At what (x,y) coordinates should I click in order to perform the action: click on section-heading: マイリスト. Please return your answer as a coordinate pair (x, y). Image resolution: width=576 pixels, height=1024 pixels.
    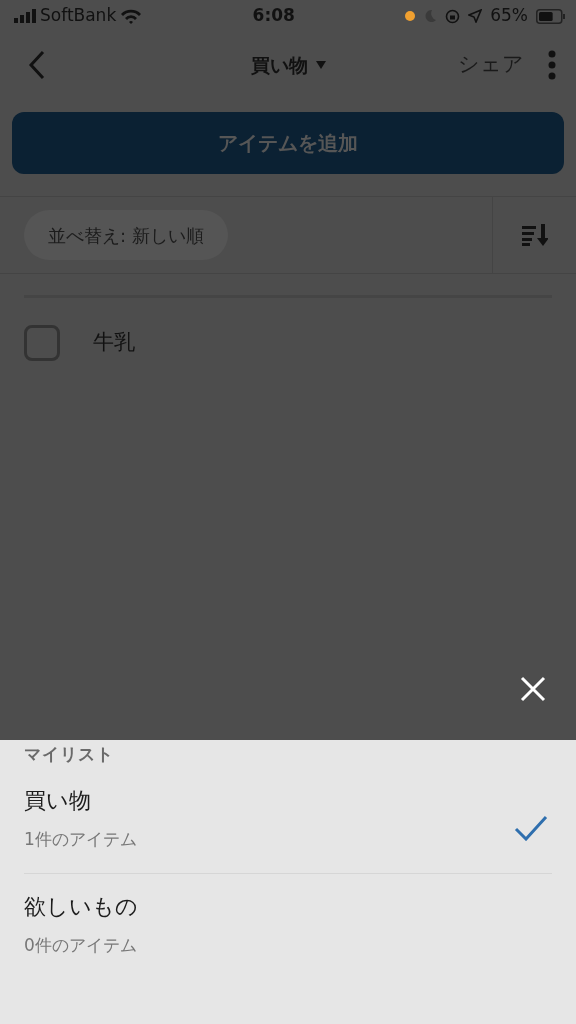
    Looking at the image, I should click on (69, 754).